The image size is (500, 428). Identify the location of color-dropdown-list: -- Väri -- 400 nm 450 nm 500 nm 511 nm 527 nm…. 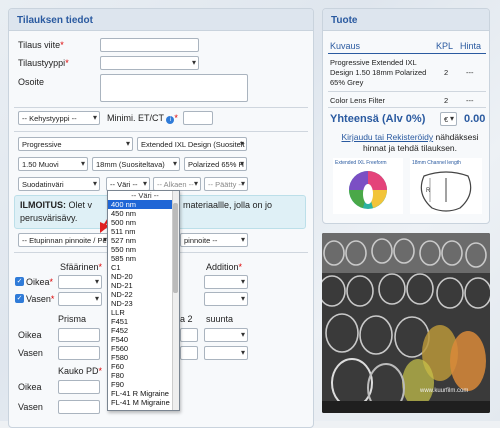
(143, 300).